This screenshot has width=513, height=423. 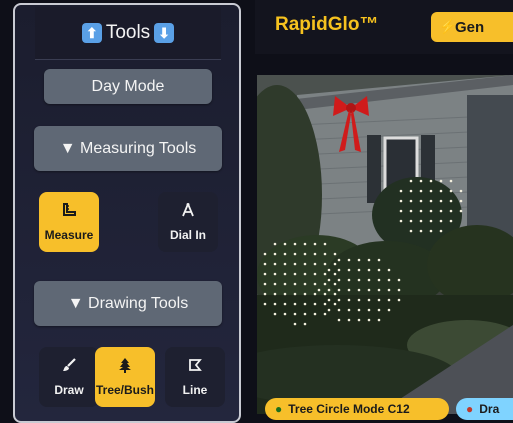 What do you see at coordinates (187, 235) in the screenshot?
I see `dial-in-tool-label: Dial In` at bounding box center [187, 235].